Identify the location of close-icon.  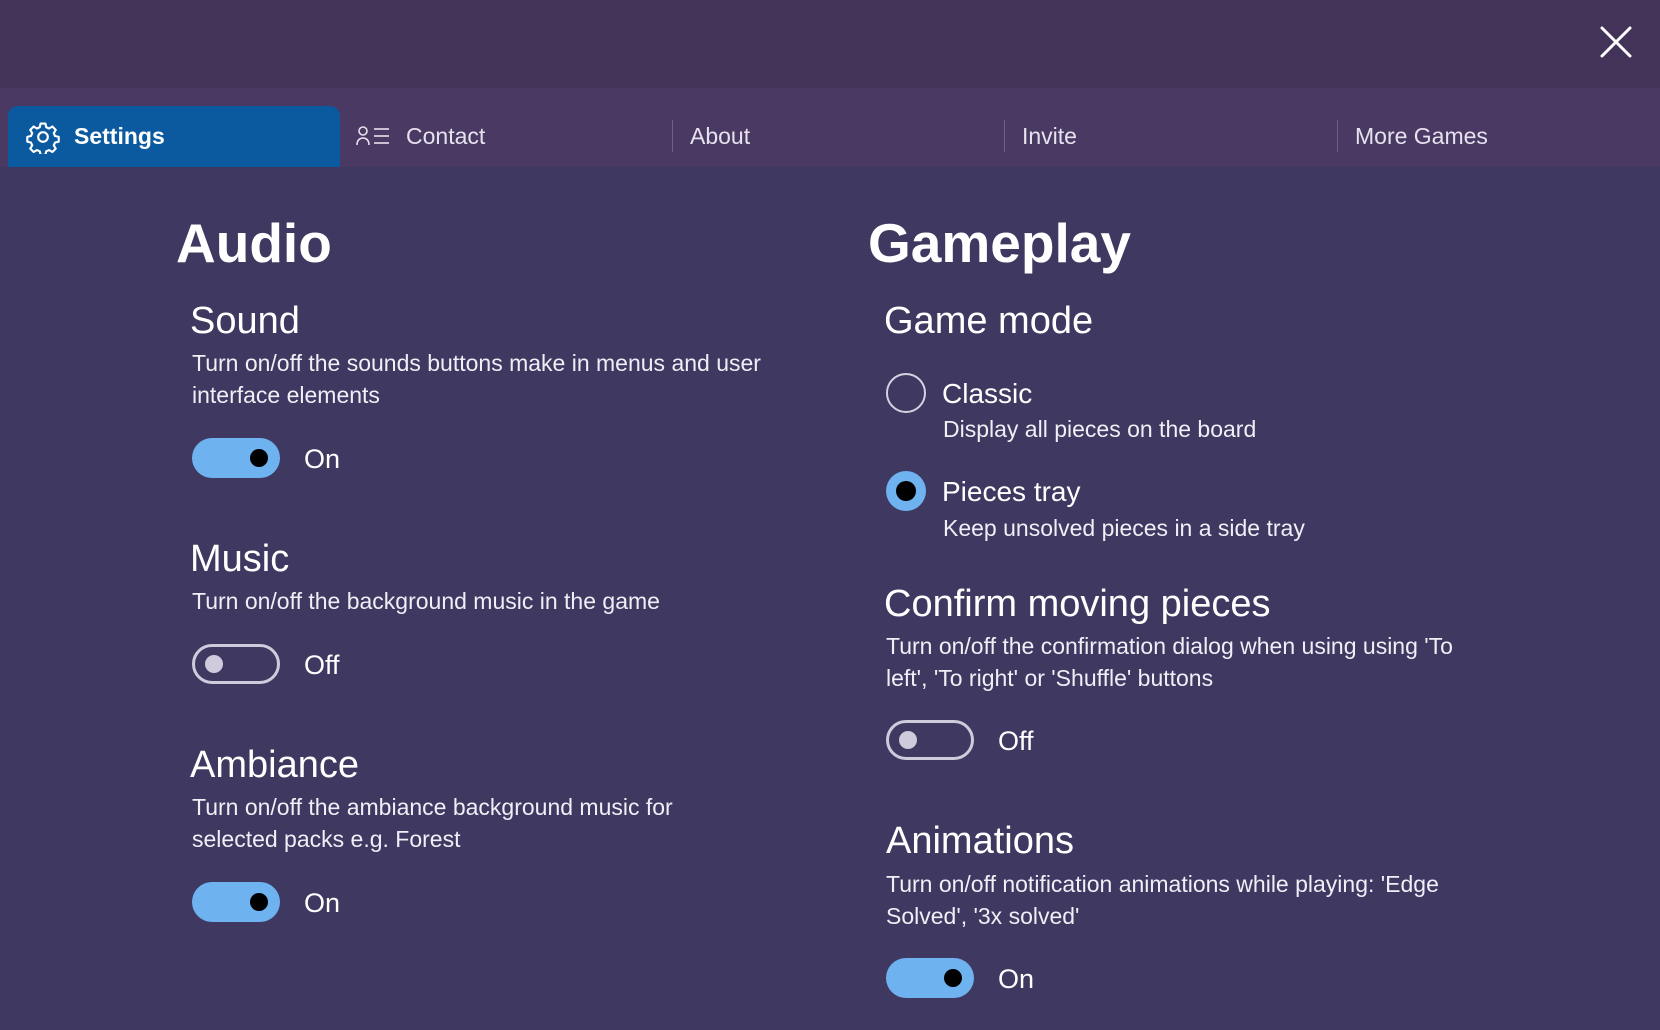
(1616, 42).